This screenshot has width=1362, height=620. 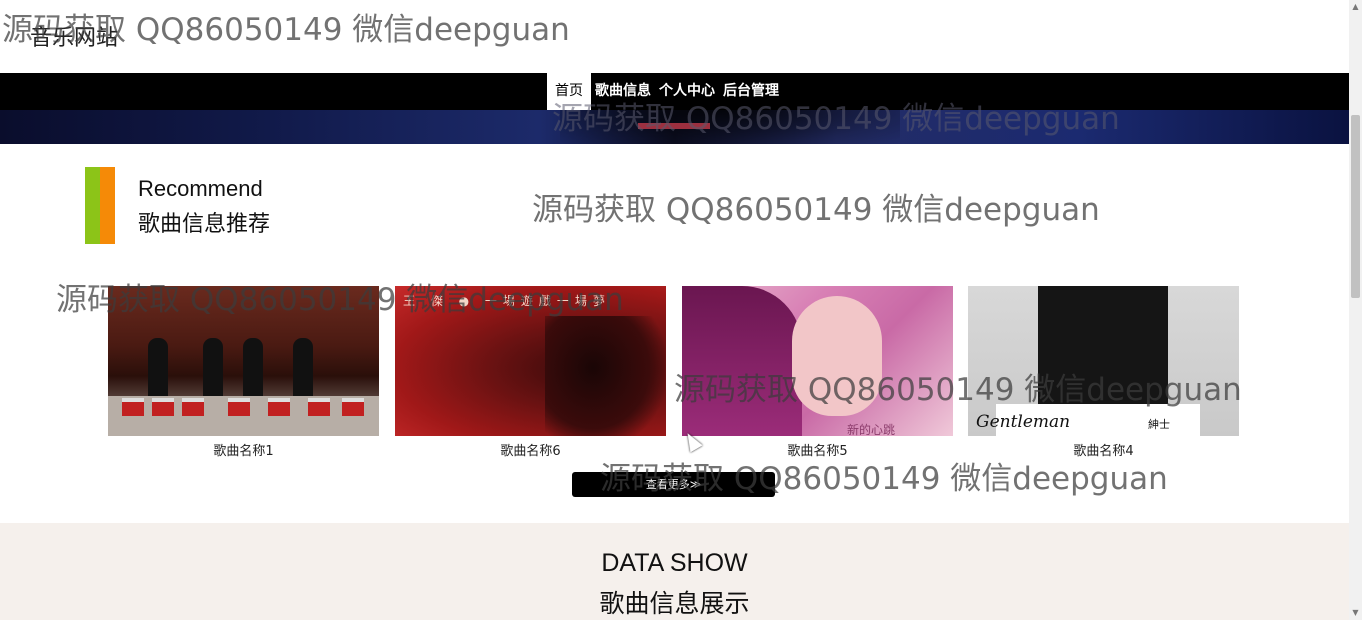 I want to click on song-card-image-5: 新的心跳, so click(x=817, y=361).